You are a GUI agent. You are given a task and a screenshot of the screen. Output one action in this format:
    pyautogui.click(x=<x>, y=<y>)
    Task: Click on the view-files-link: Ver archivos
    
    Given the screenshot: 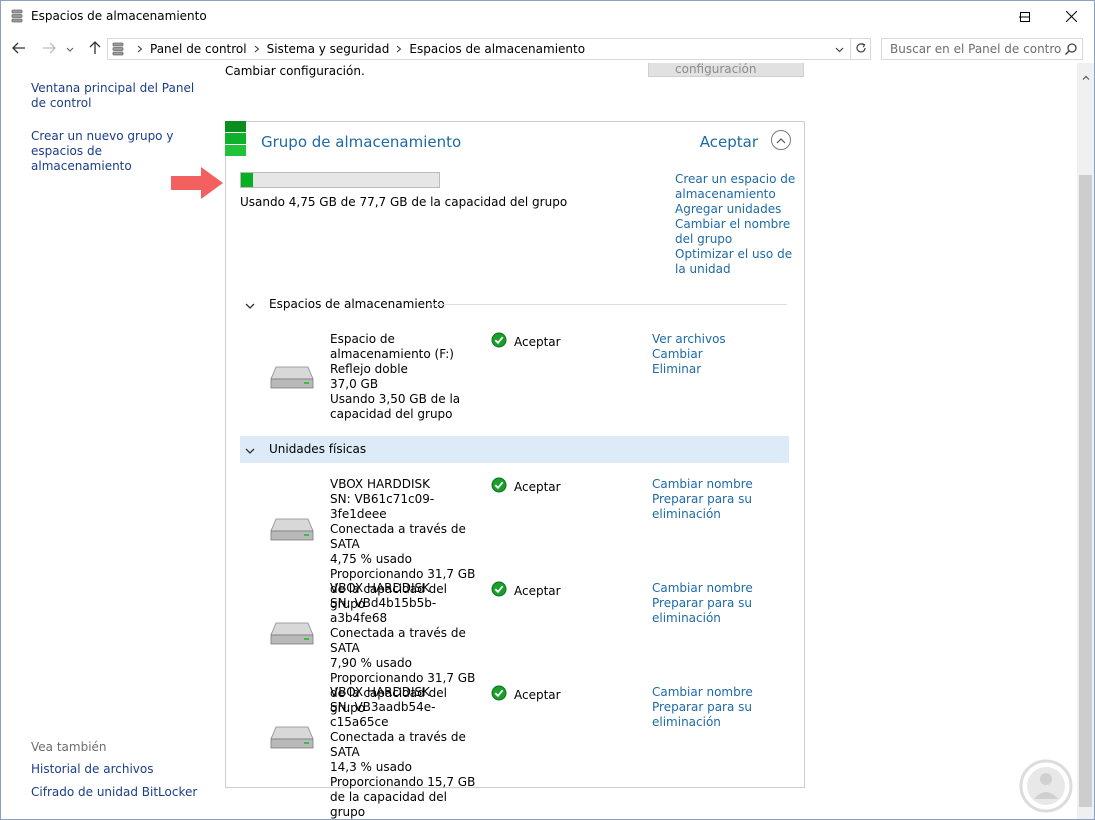 What is the action you would take?
    pyautogui.click(x=714, y=339)
    